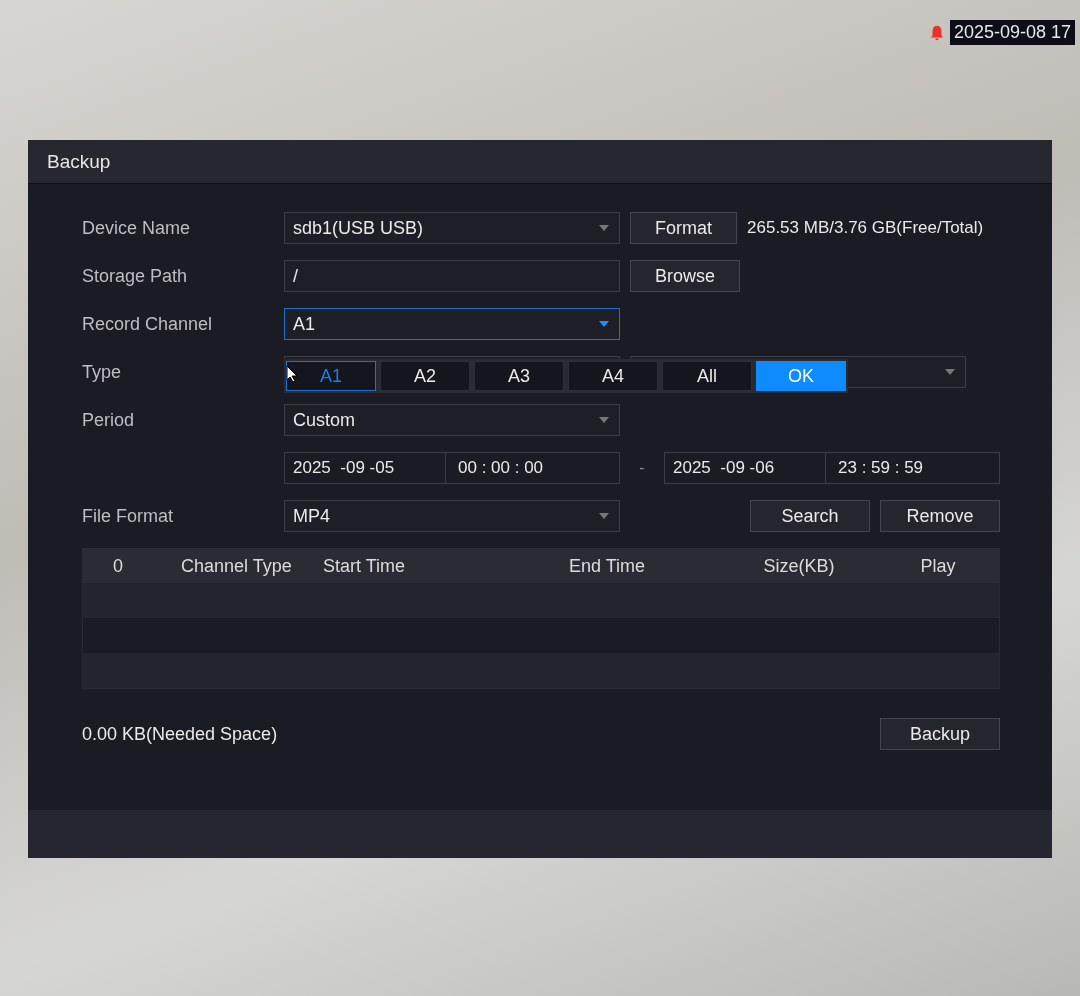  What do you see at coordinates (938, 566) in the screenshot?
I see `column-header: Play` at bounding box center [938, 566].